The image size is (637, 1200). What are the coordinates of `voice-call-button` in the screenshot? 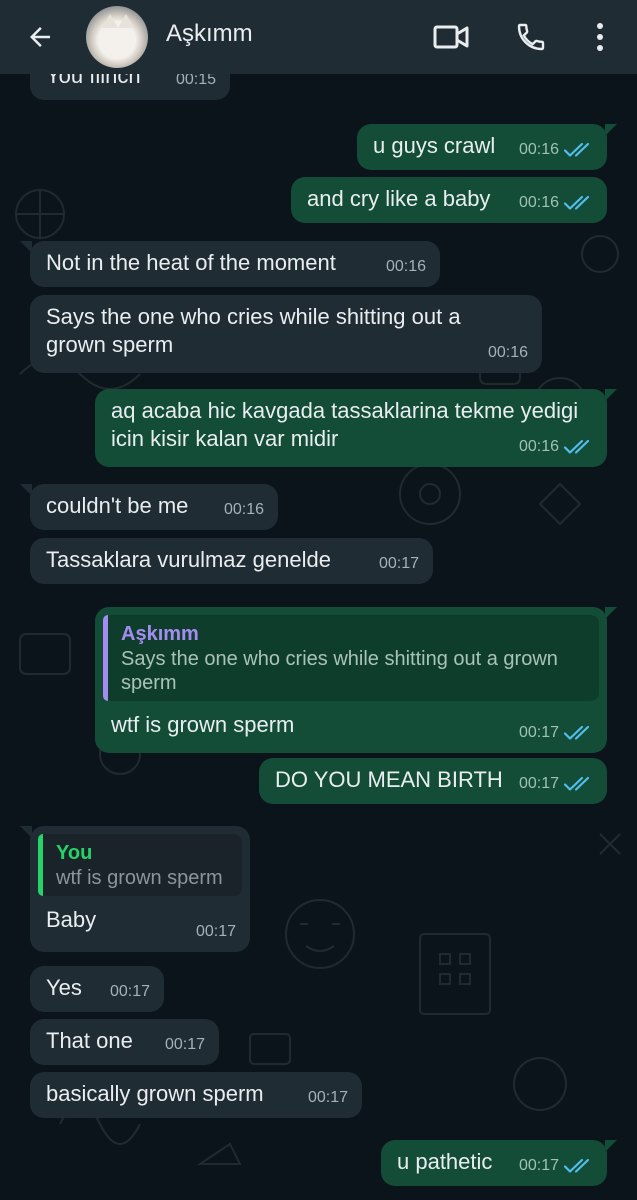 It's located at (531, 37).